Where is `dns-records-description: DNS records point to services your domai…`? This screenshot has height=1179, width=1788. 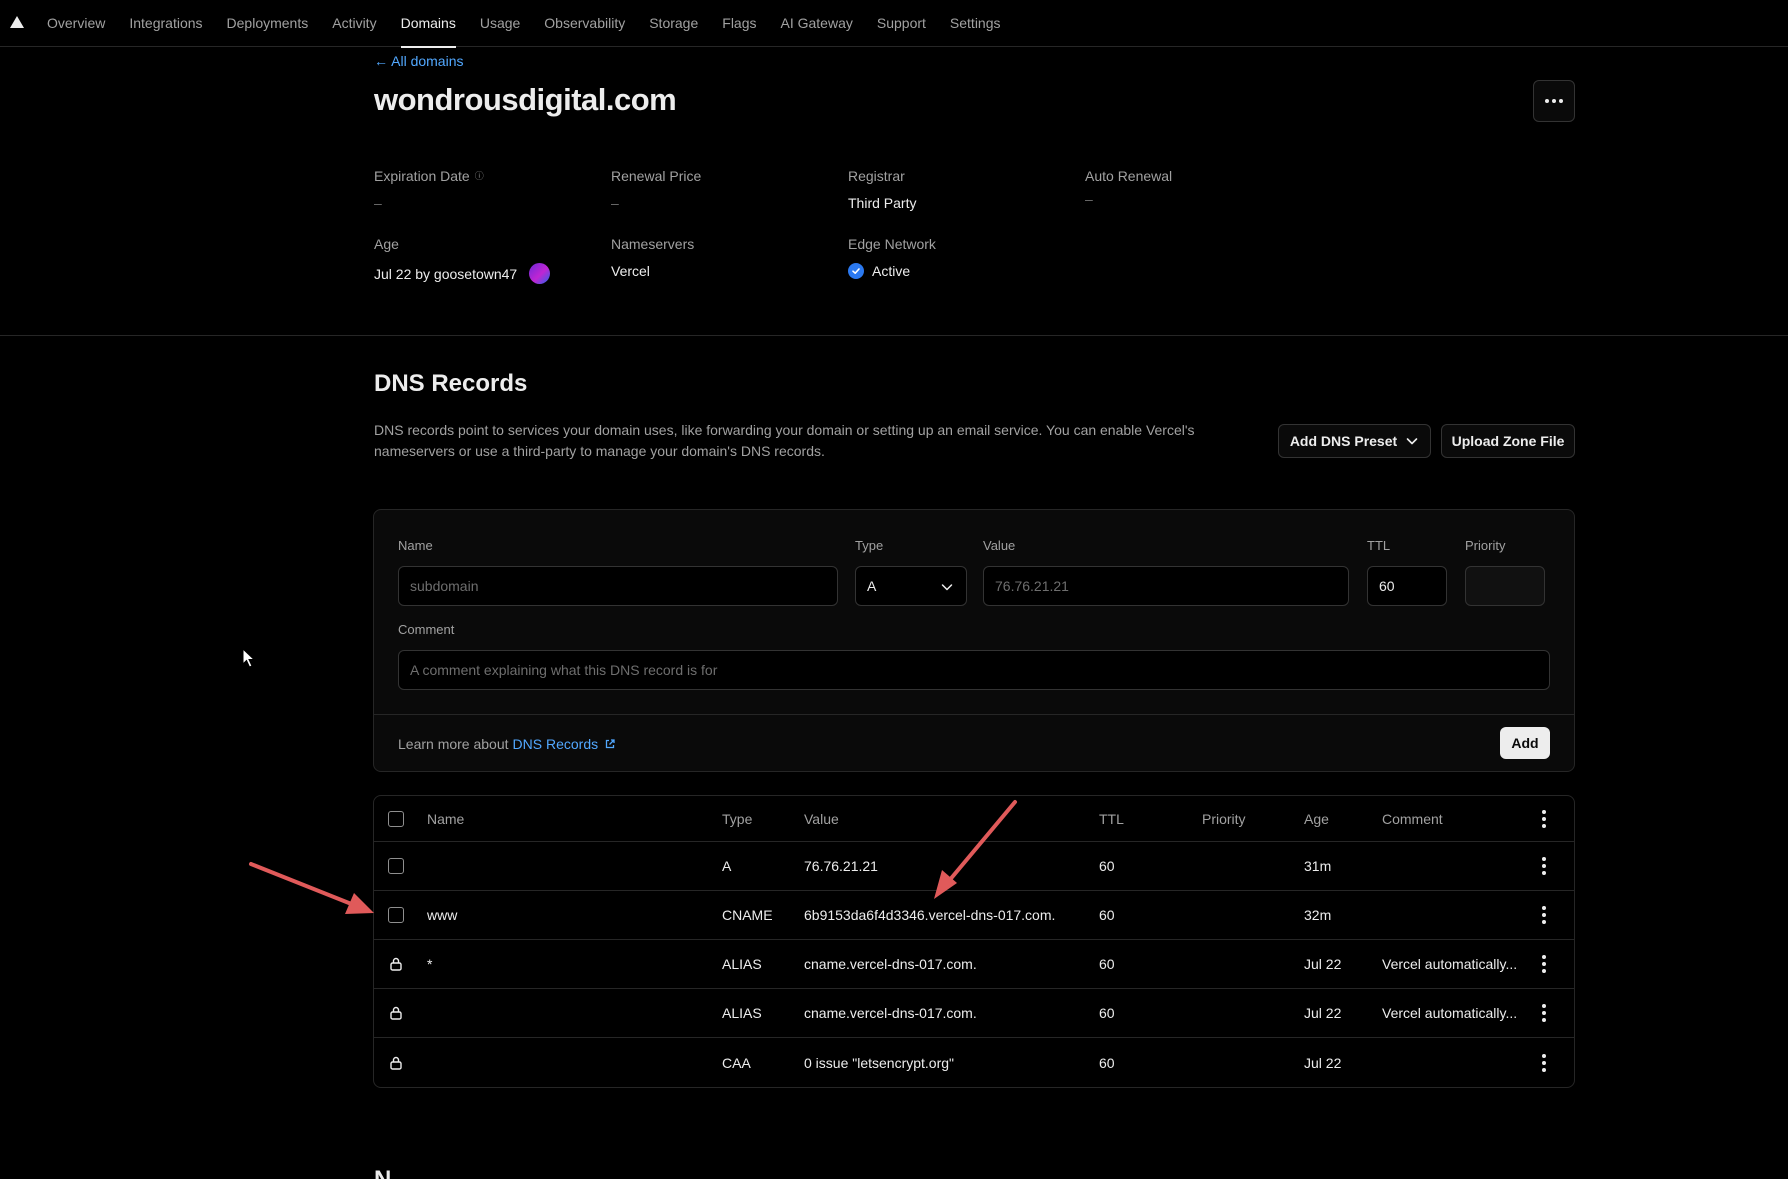
dns-records-description: DNS records point to services your domai… is located at coordinates (784, 440).